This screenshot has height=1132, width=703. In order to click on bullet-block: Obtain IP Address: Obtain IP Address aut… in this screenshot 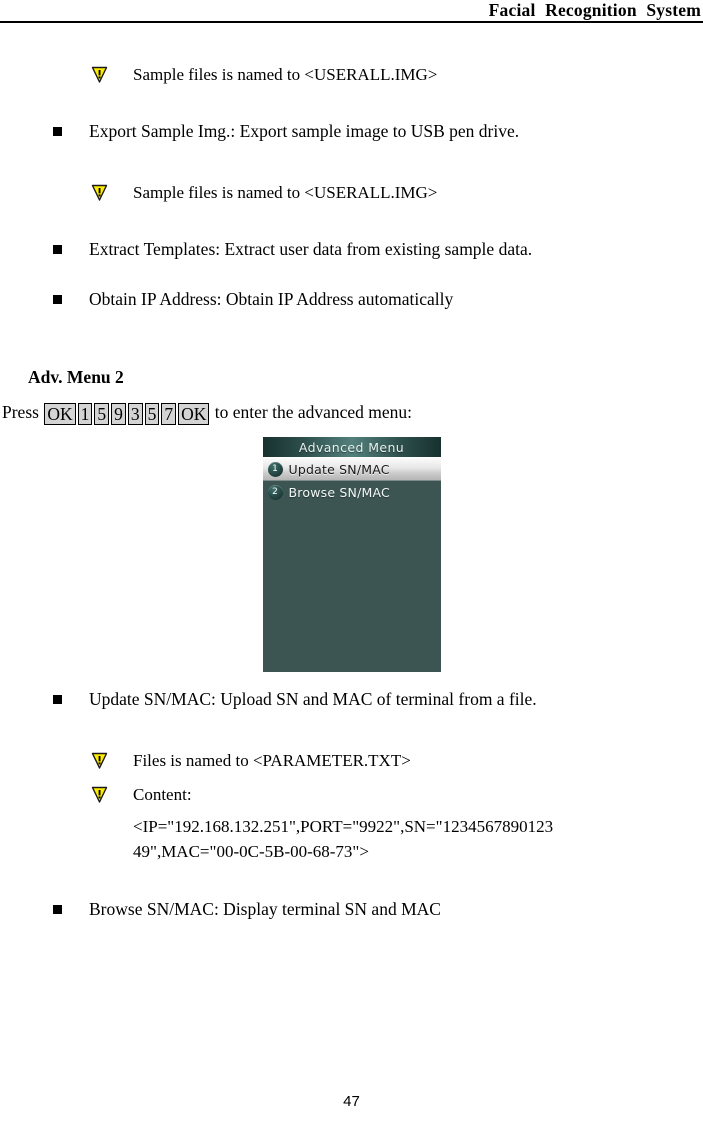, I will do `click(351, 299)`.